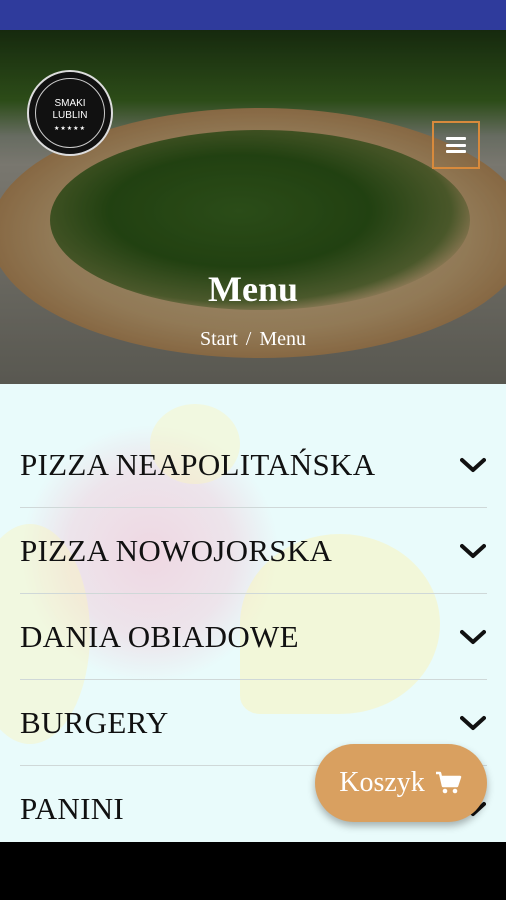  What do you see at coordinates (198, 464) in the screenshot?
I see `menu-category-label: PIZZA NEAPOLITAŃSKA` at bounding box center [198, 464].